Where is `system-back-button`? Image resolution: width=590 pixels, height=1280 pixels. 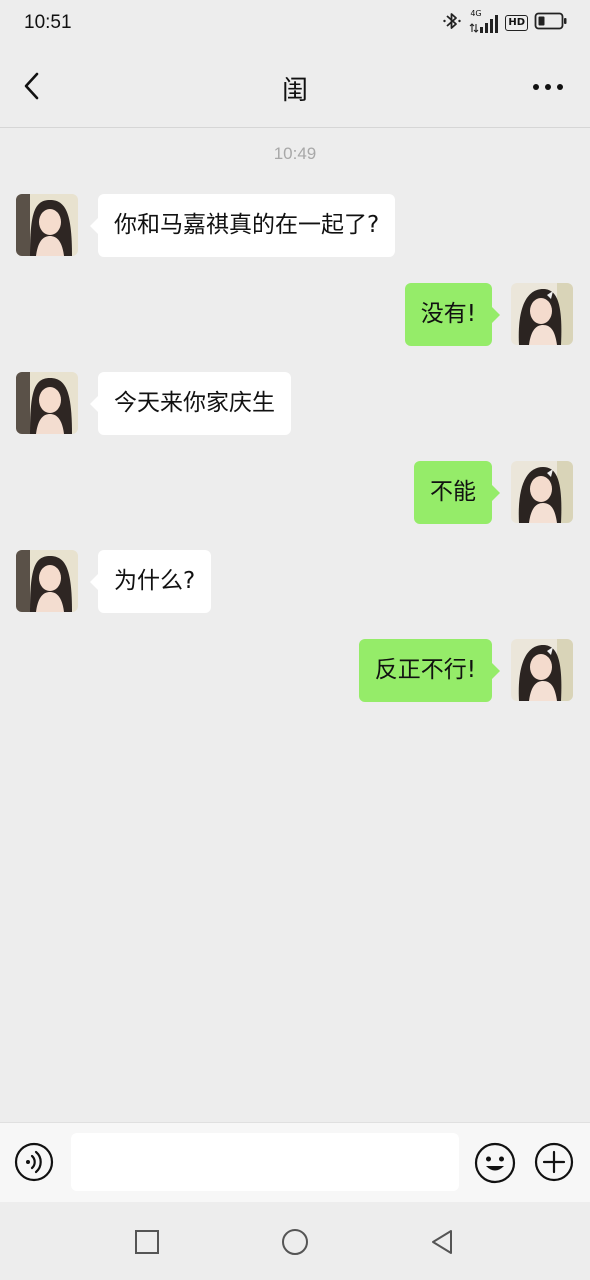 system-back-button is located at coordinates (442, 1242).